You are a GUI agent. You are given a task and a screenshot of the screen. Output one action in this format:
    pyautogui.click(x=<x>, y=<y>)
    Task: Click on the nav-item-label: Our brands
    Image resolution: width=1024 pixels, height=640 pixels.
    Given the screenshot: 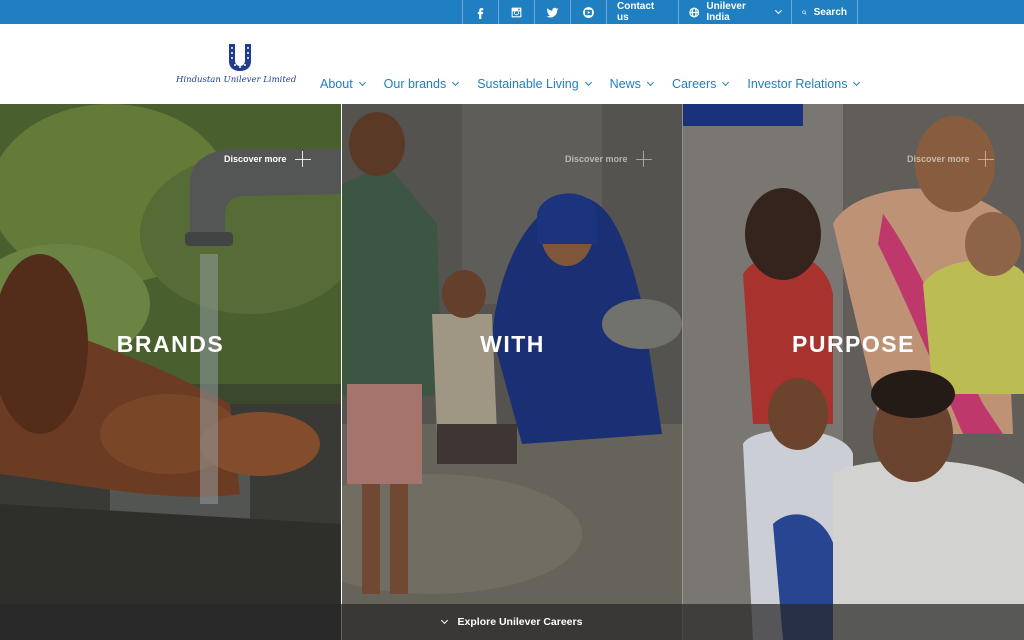 What is the action you would take?
    pyautogui.click(x=415, y=84)
    